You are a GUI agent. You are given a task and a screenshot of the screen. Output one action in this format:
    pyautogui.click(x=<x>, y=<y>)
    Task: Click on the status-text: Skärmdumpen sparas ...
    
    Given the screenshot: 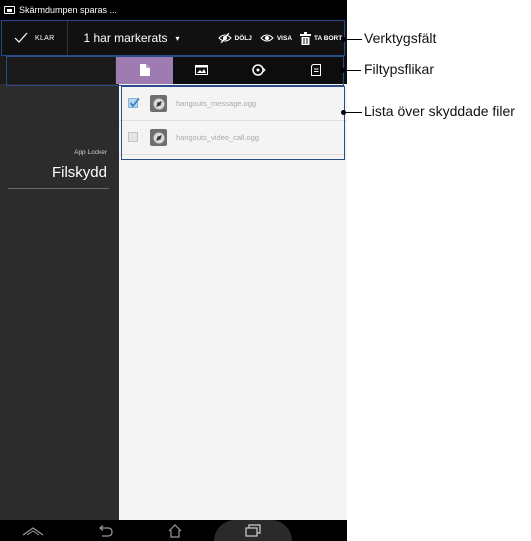 What is the action you would take?
    pyautogui.click(x=68, y=10)
    